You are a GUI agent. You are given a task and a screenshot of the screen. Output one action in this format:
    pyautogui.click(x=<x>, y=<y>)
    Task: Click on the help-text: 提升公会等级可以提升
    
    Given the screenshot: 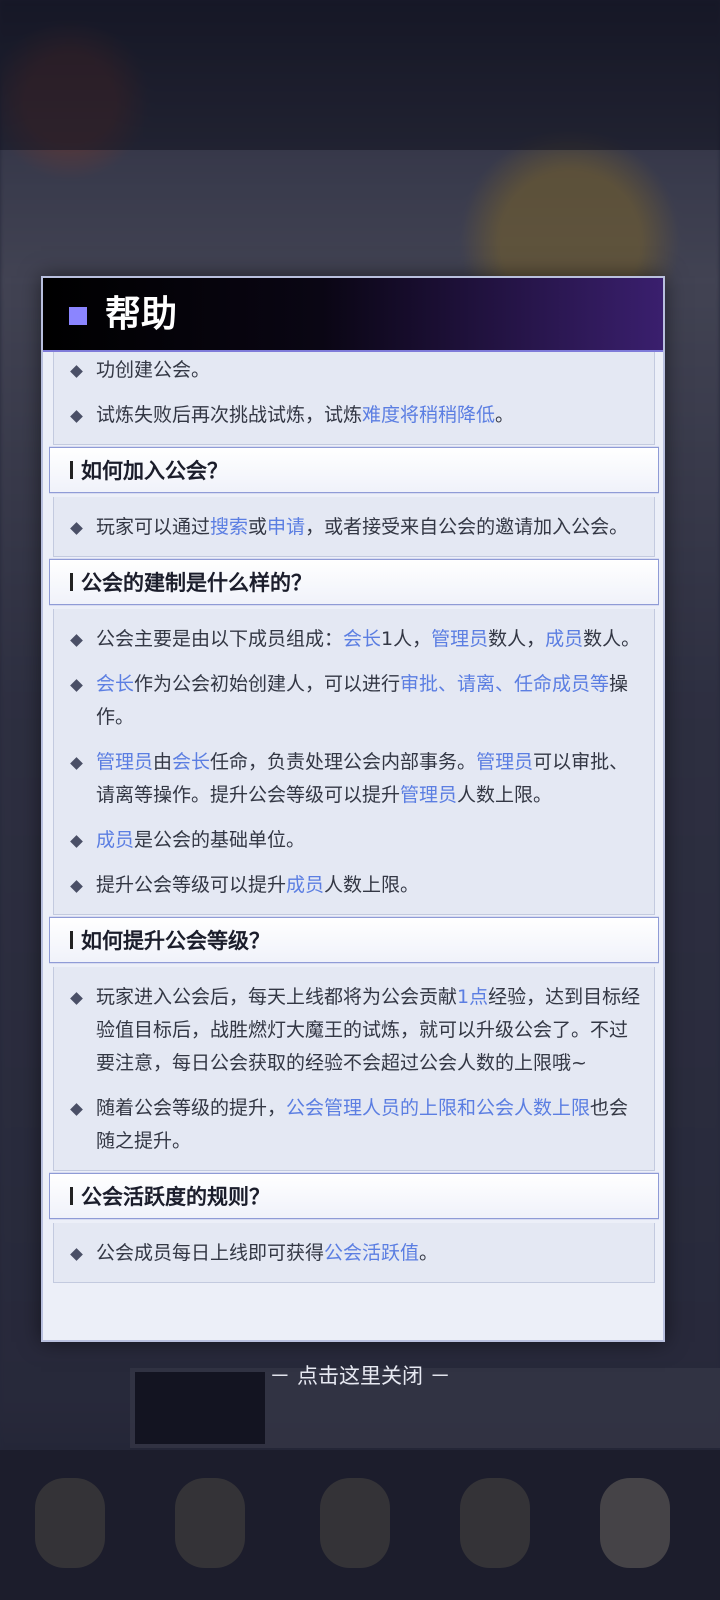 What is the action you would take?
    pyautogui.click(x=191, y=885)
    